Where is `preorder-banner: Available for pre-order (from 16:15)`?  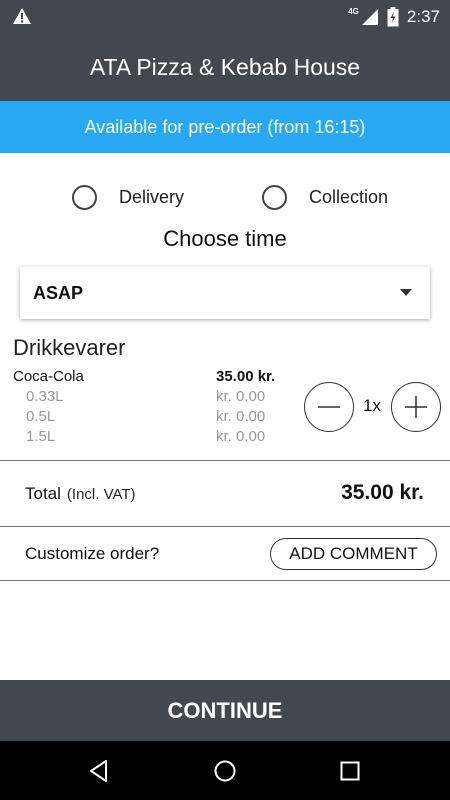 preorder-banner: Available for pre-order (from 16:15) is located at coordinates (225, 127).